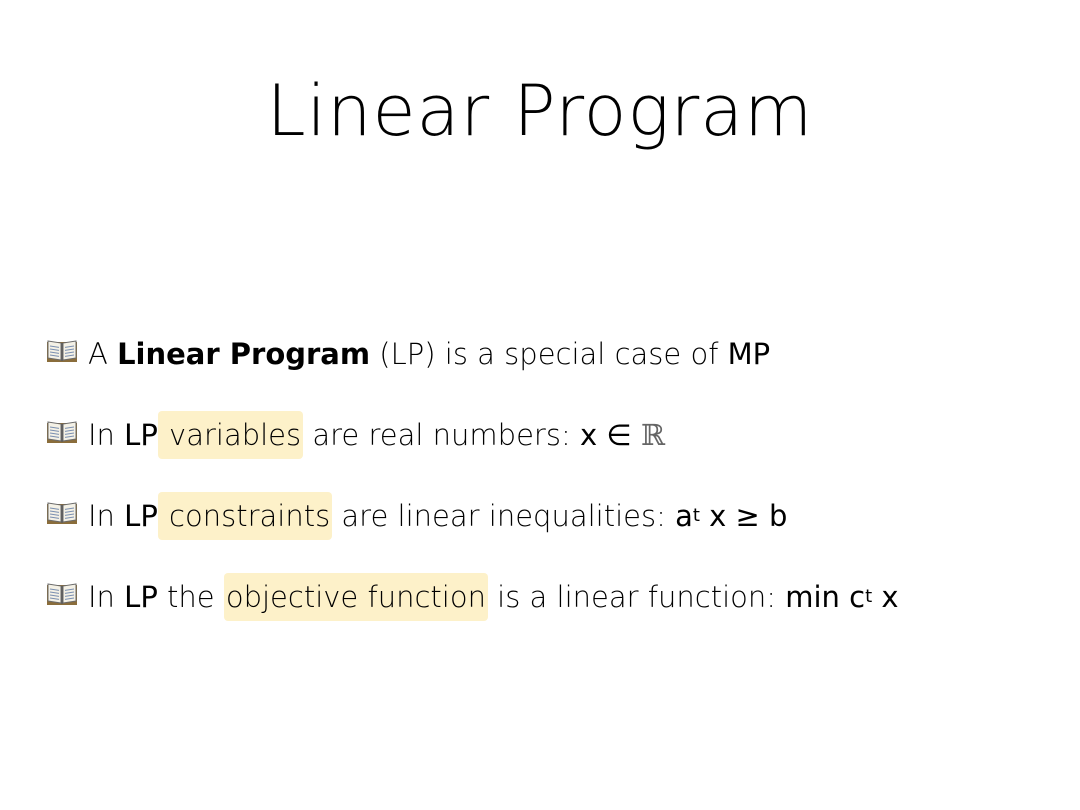 The height and width of the screenshot is (810, 1080). I want to click on slide-title: Linear Program, so click(540, 111).